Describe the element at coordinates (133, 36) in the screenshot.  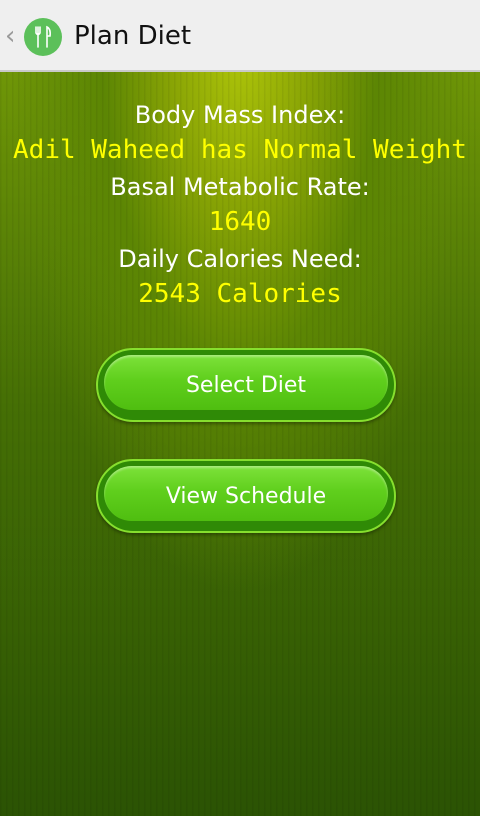
I see `page-title: Plan Diet` at that location.